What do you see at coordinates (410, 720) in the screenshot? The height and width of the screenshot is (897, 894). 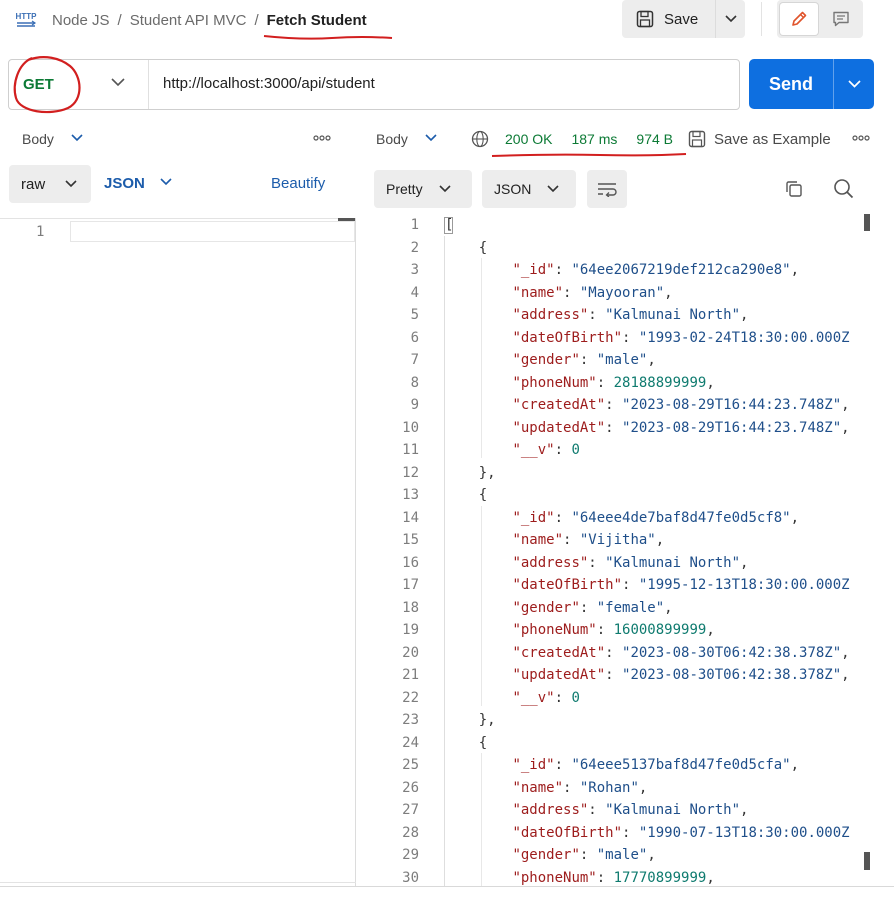 I see `line-number: 23` at bounding box center [410, 720].